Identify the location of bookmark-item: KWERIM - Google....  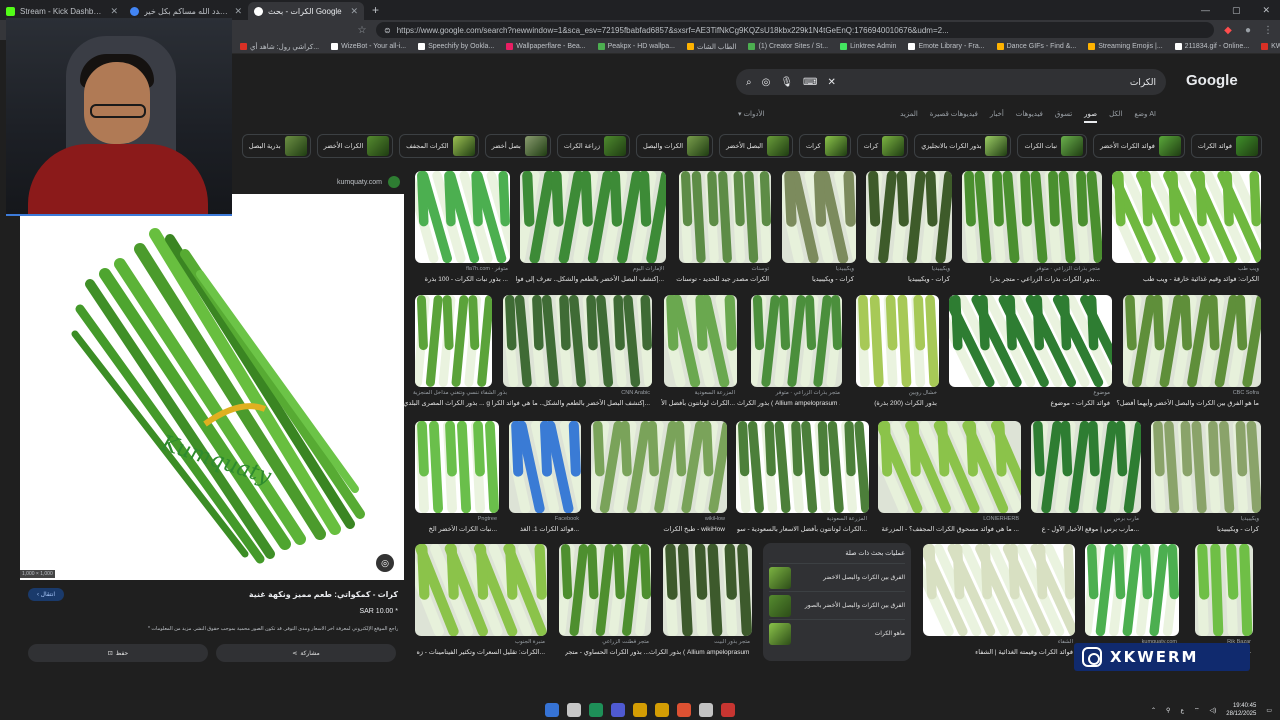
(1270, 46).